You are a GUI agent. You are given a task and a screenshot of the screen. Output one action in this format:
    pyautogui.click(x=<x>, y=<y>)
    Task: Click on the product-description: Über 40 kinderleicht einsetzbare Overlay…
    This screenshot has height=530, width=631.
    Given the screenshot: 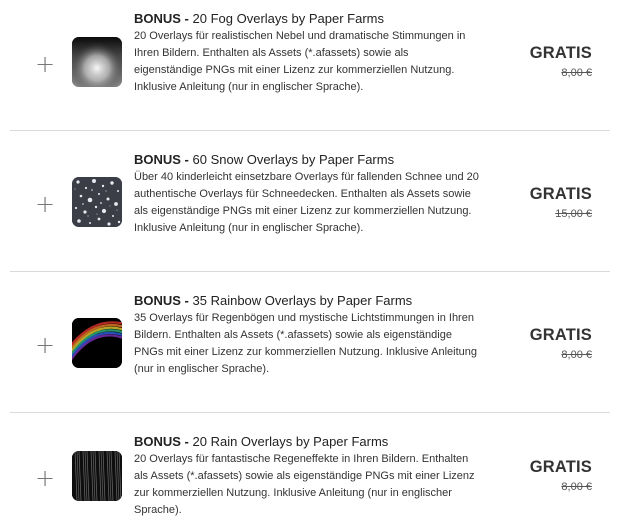 What is the action you would take?
    pyautogui.click(x=306, y=202)
    